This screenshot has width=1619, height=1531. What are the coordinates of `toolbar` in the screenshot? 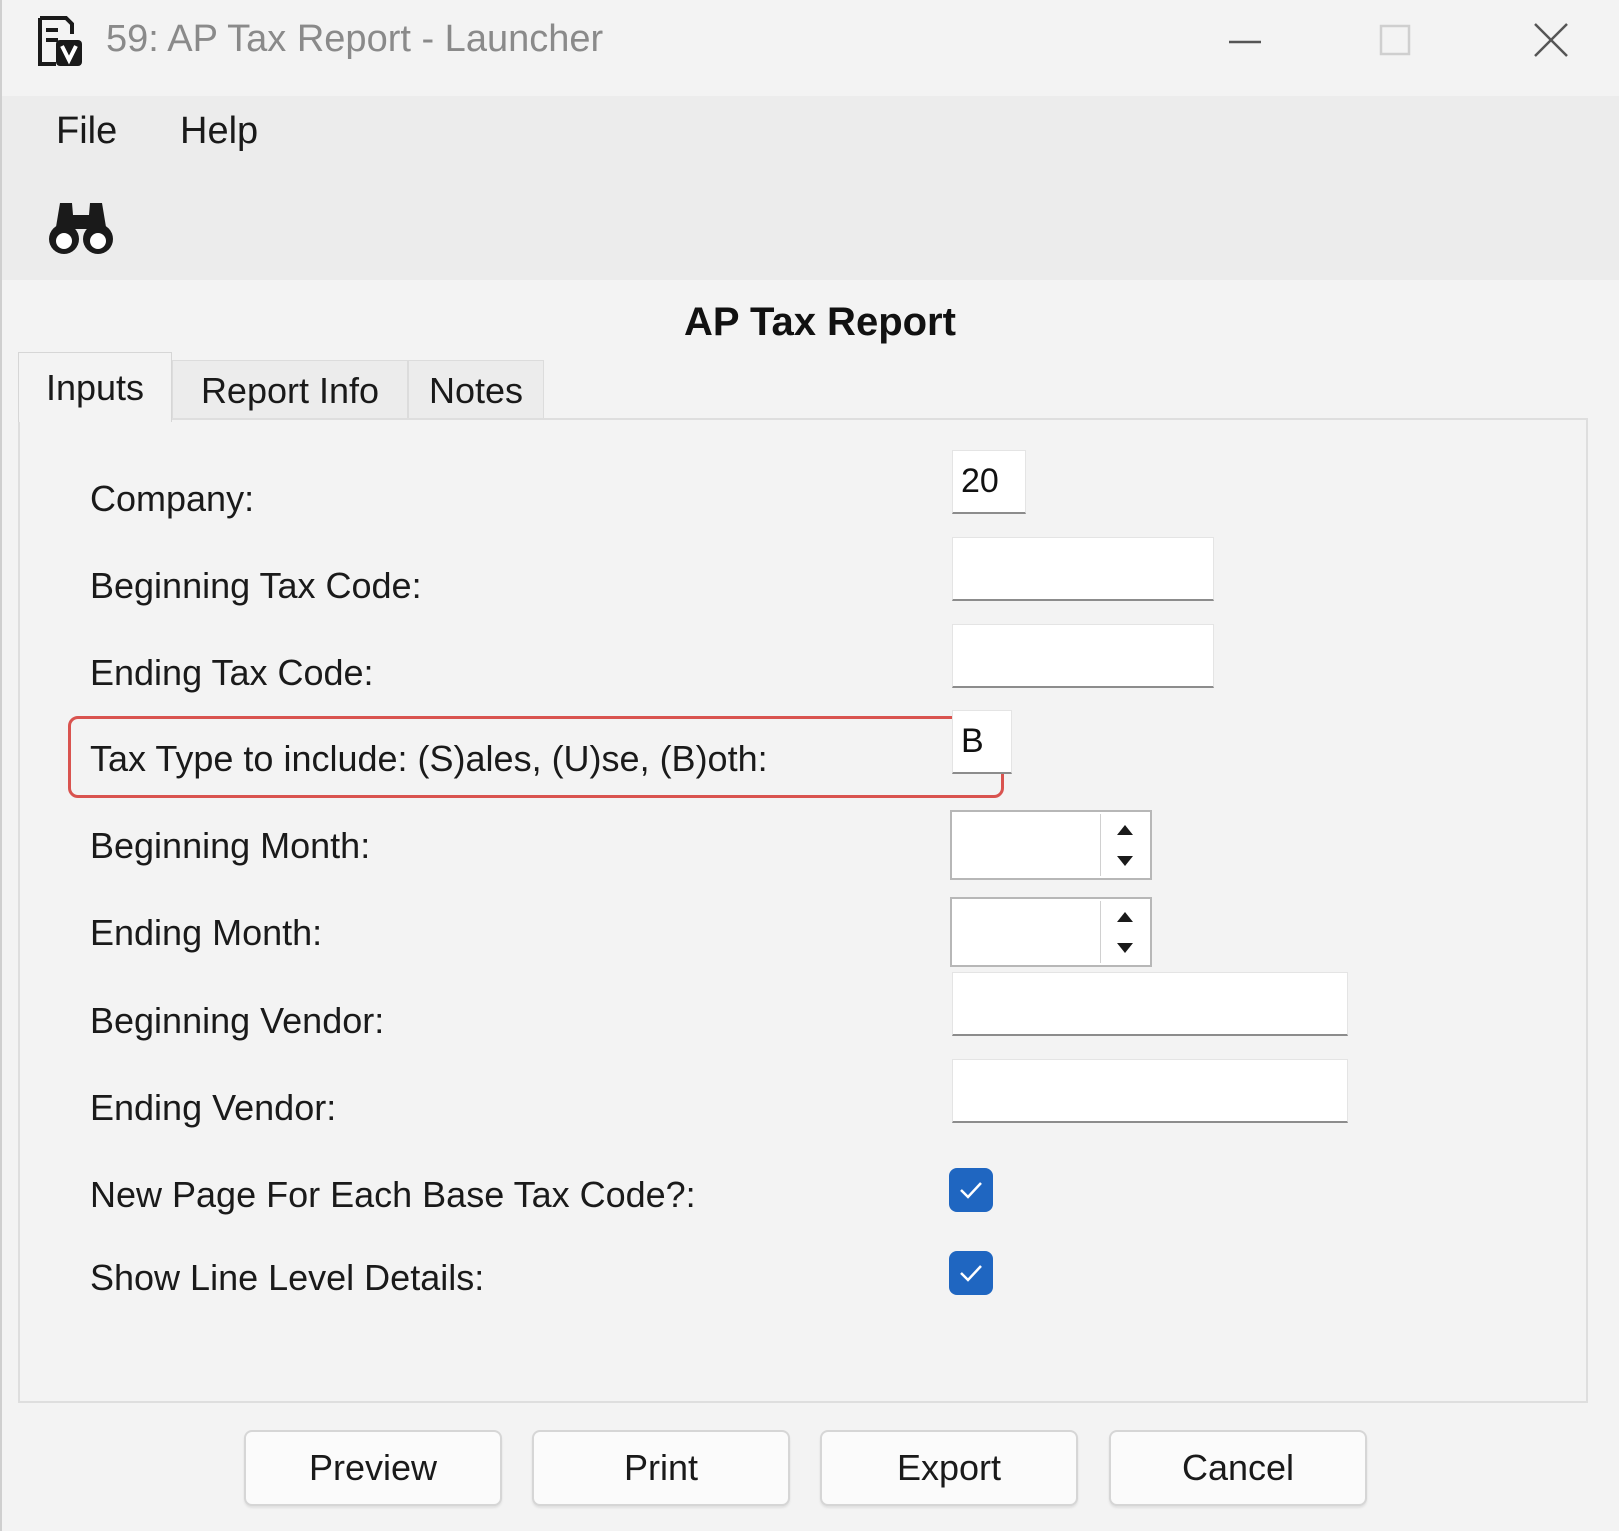 It's located at (810, 229).